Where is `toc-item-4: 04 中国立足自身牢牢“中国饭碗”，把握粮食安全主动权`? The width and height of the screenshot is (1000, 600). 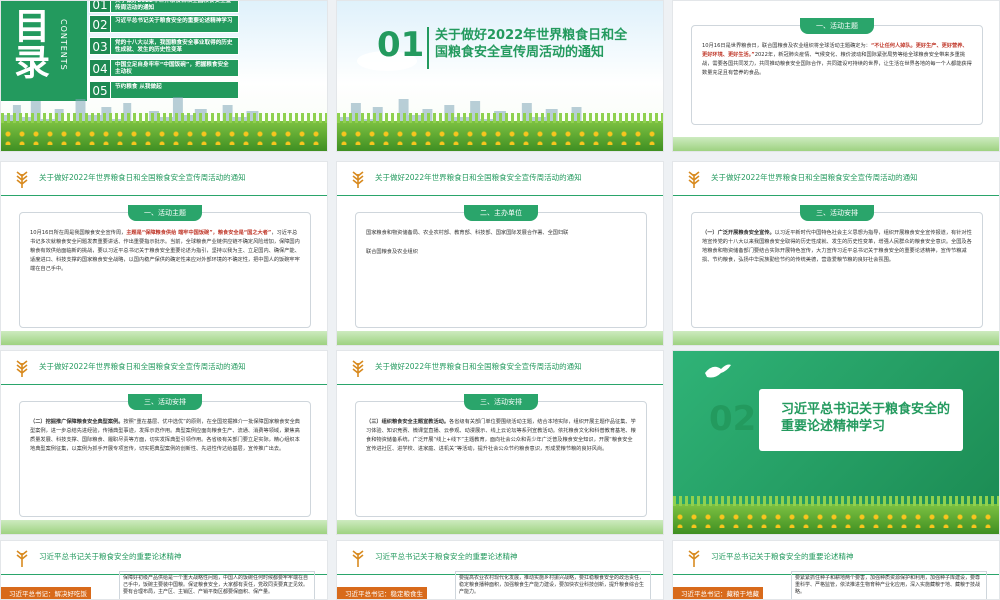
toc-item-4: 04 中国立足自身牢牢“中国饭碗”，把握粮食安全主动权 is located at coordinates (164, 68).